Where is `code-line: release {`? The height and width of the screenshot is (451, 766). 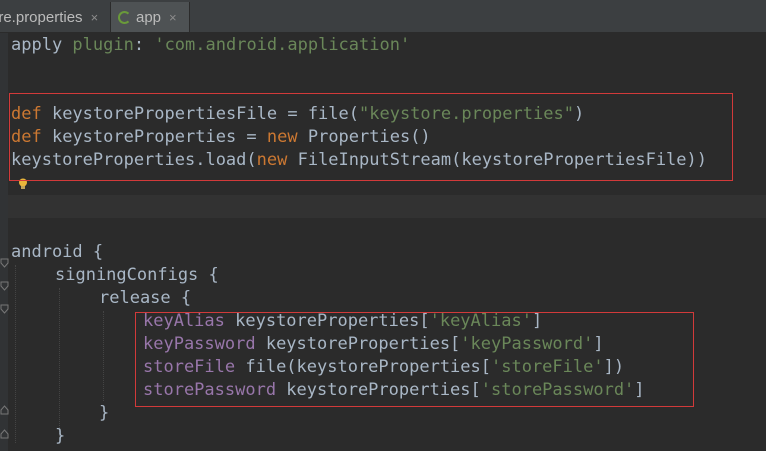
code-line: release { is located at coordinates (145, 298).